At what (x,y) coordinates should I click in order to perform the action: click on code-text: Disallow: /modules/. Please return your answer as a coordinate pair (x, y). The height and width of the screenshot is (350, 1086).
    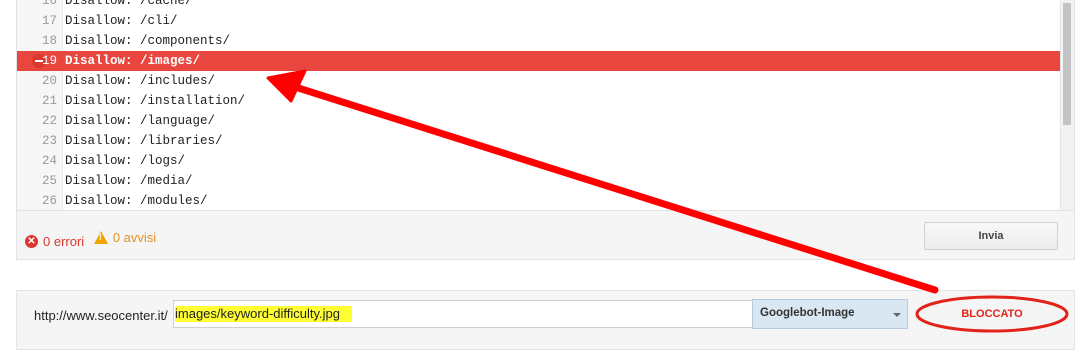
    Looking at the image, I should click on (136, 201).